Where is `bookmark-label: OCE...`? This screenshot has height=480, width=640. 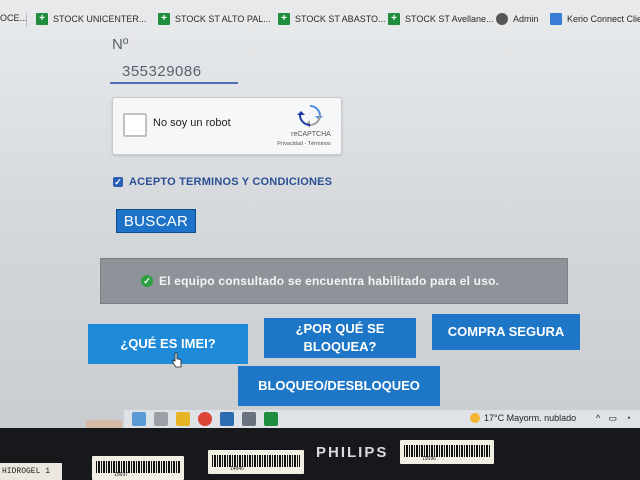 bookmark-label: OCE... is located at coordinates (14, 18).